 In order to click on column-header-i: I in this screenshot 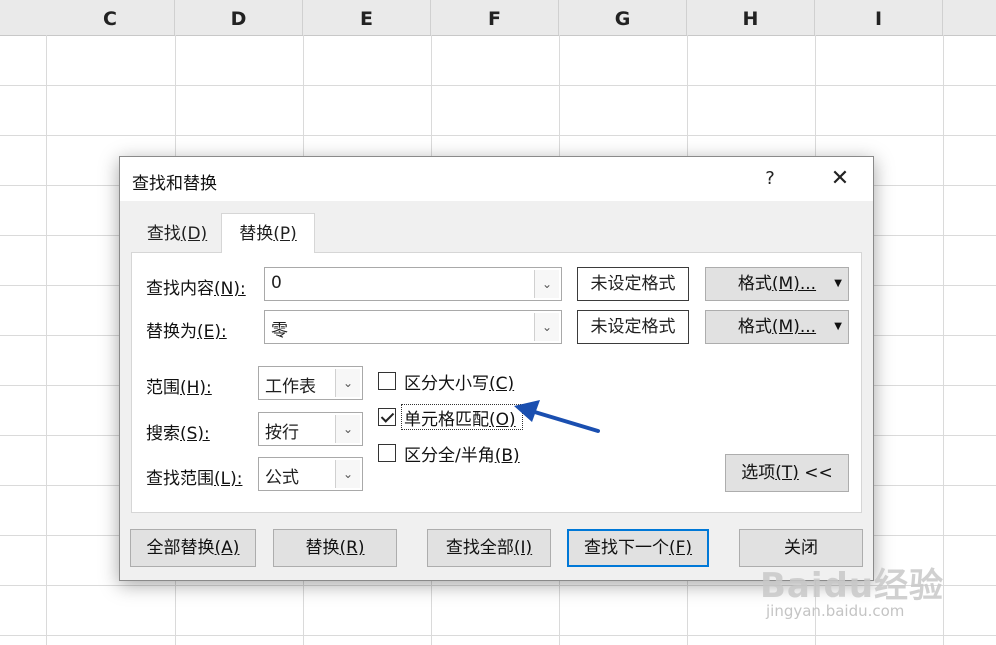, I will do `click(879, 17)`.